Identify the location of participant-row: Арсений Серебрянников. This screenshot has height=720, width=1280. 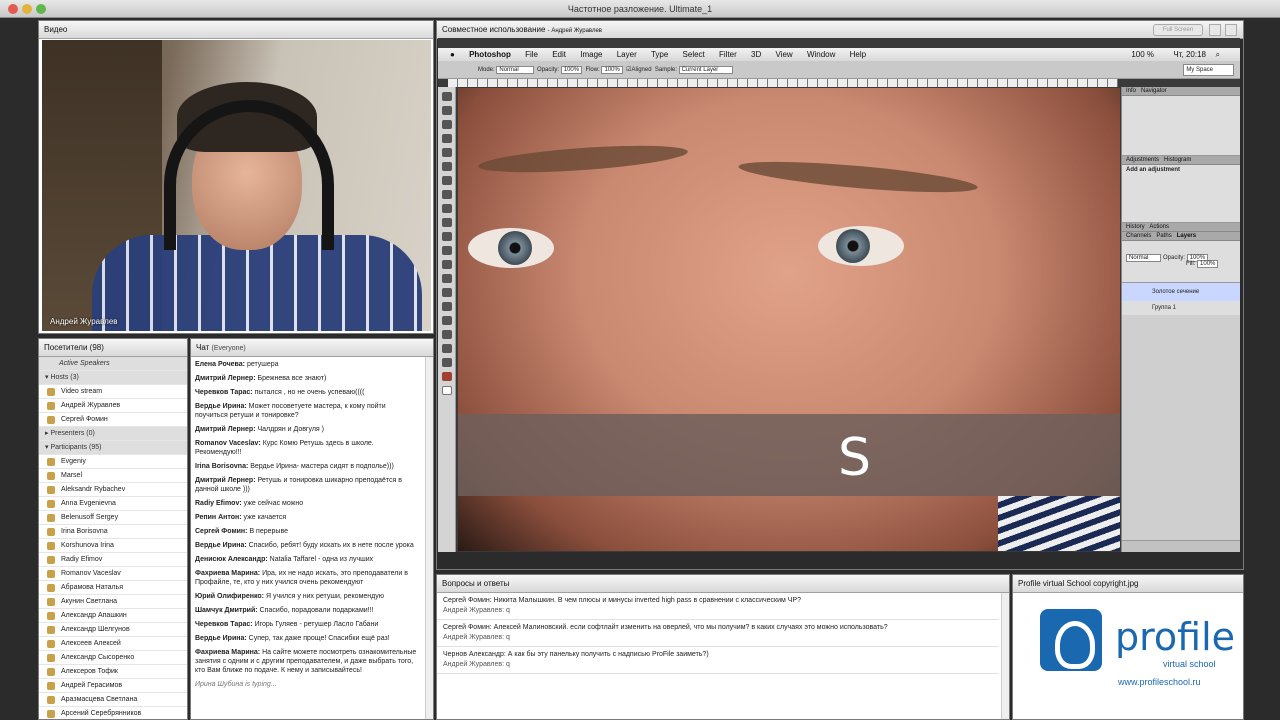
(113, 713).